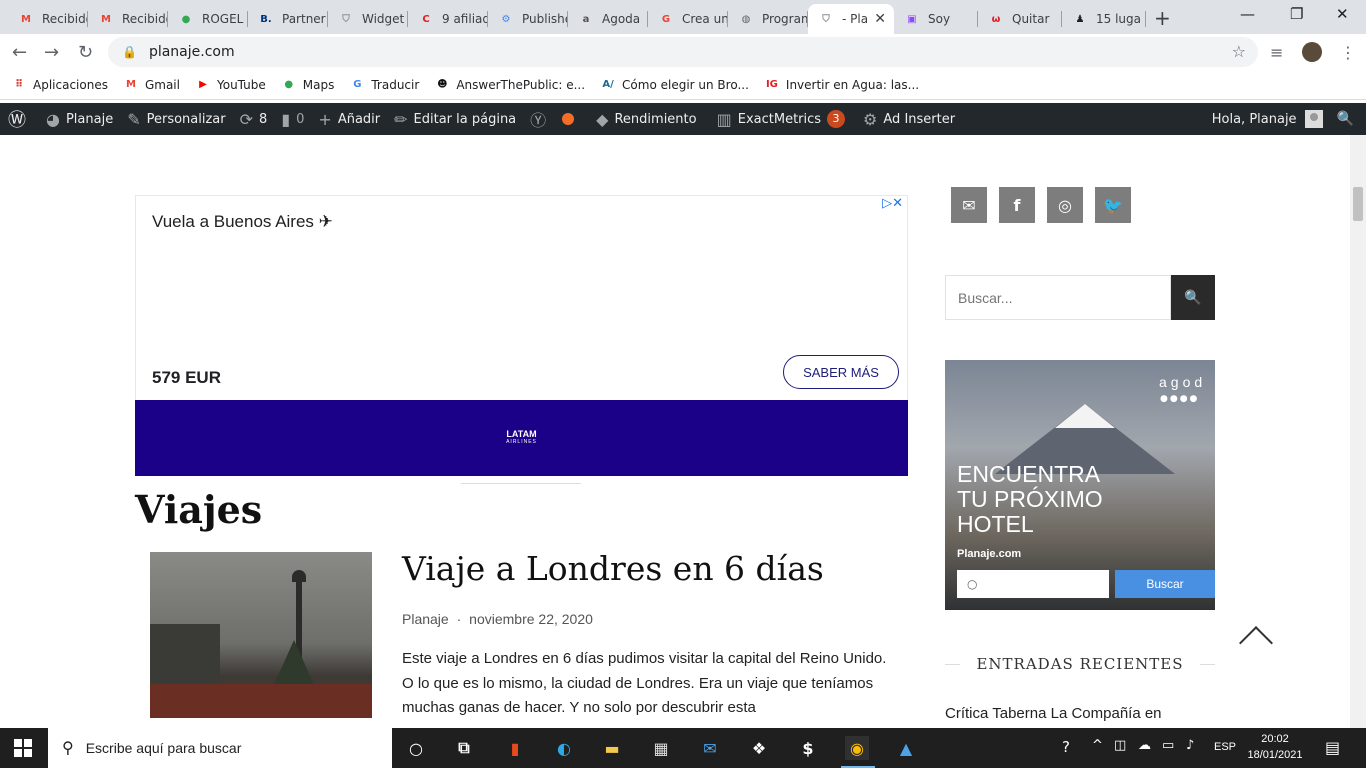 The image size is (1366, 768). Describe the element at coordinates (936, 19) in the screenshot. I see `tab-12: ▣ Soy` at that location.